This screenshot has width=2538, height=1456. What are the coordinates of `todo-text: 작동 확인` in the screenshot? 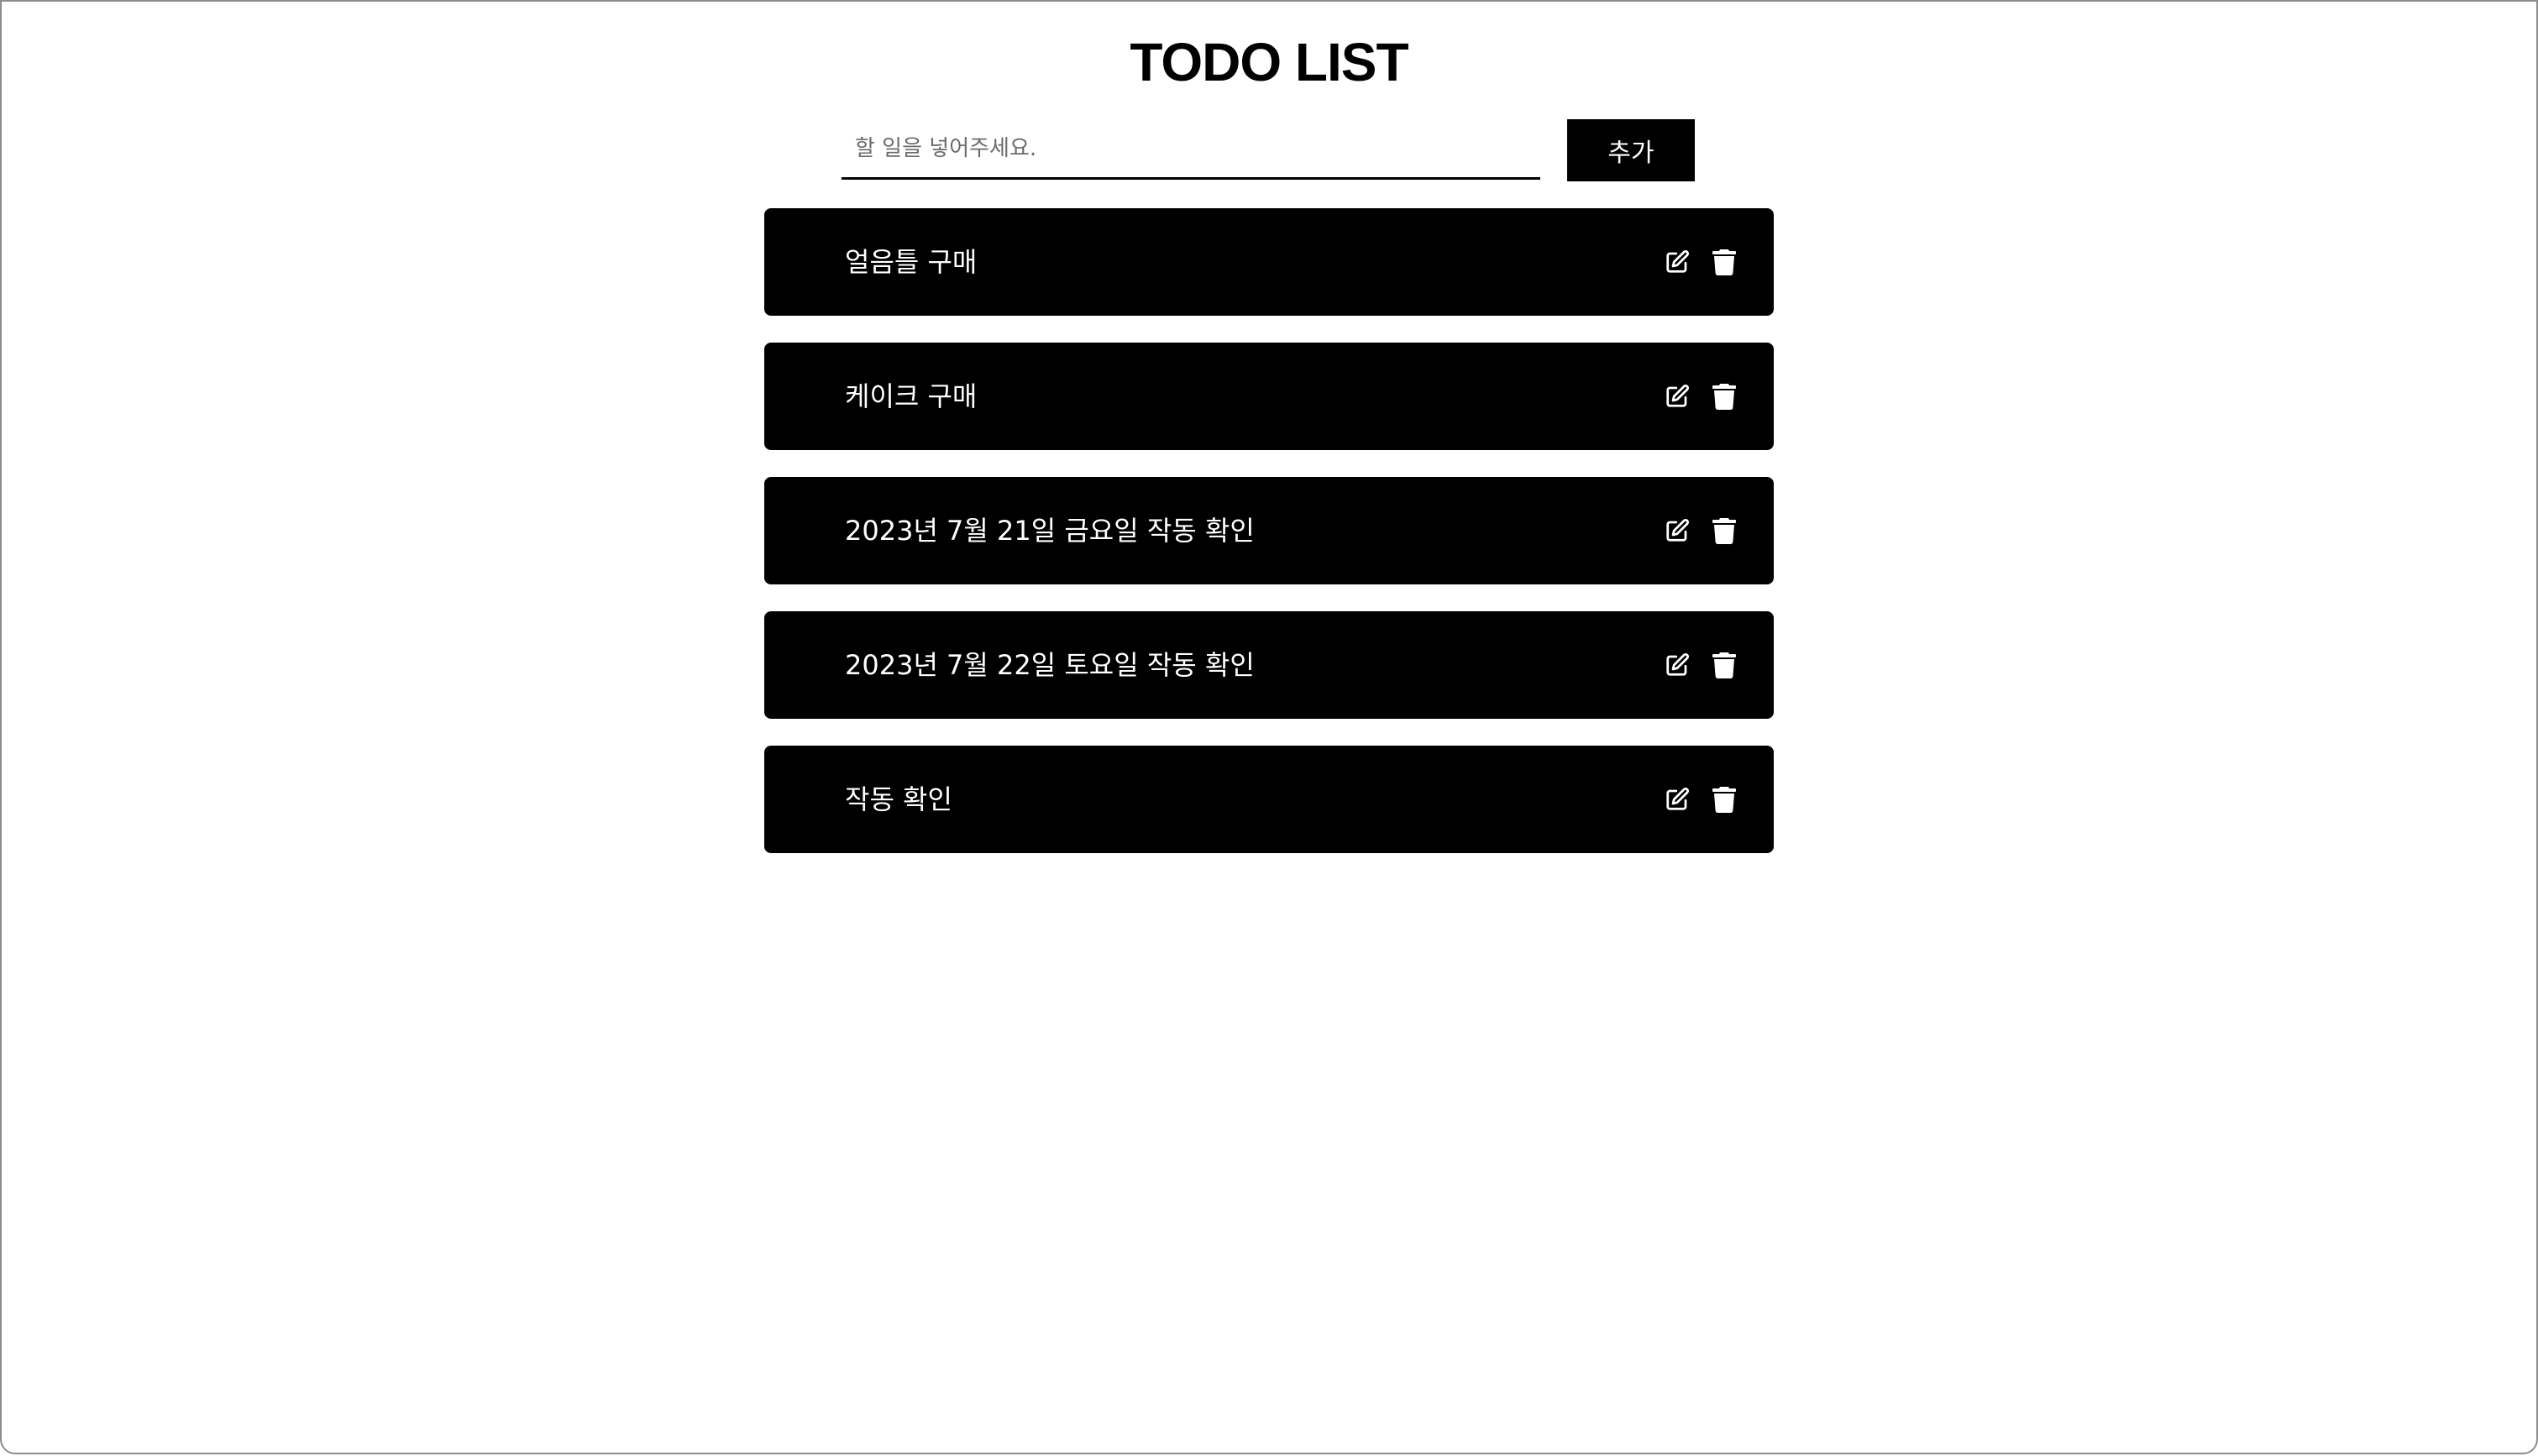 It's located at (899, 799).